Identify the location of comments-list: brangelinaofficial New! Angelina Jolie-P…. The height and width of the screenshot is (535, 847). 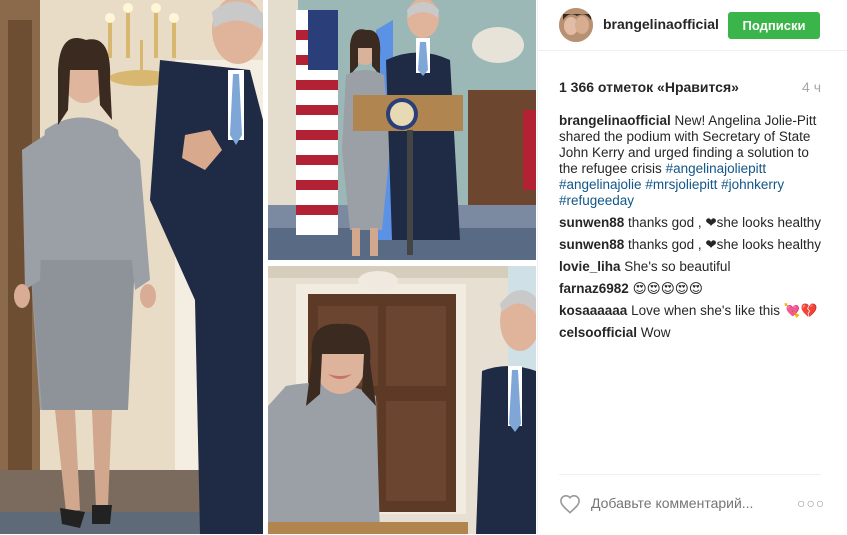
(694, 230).